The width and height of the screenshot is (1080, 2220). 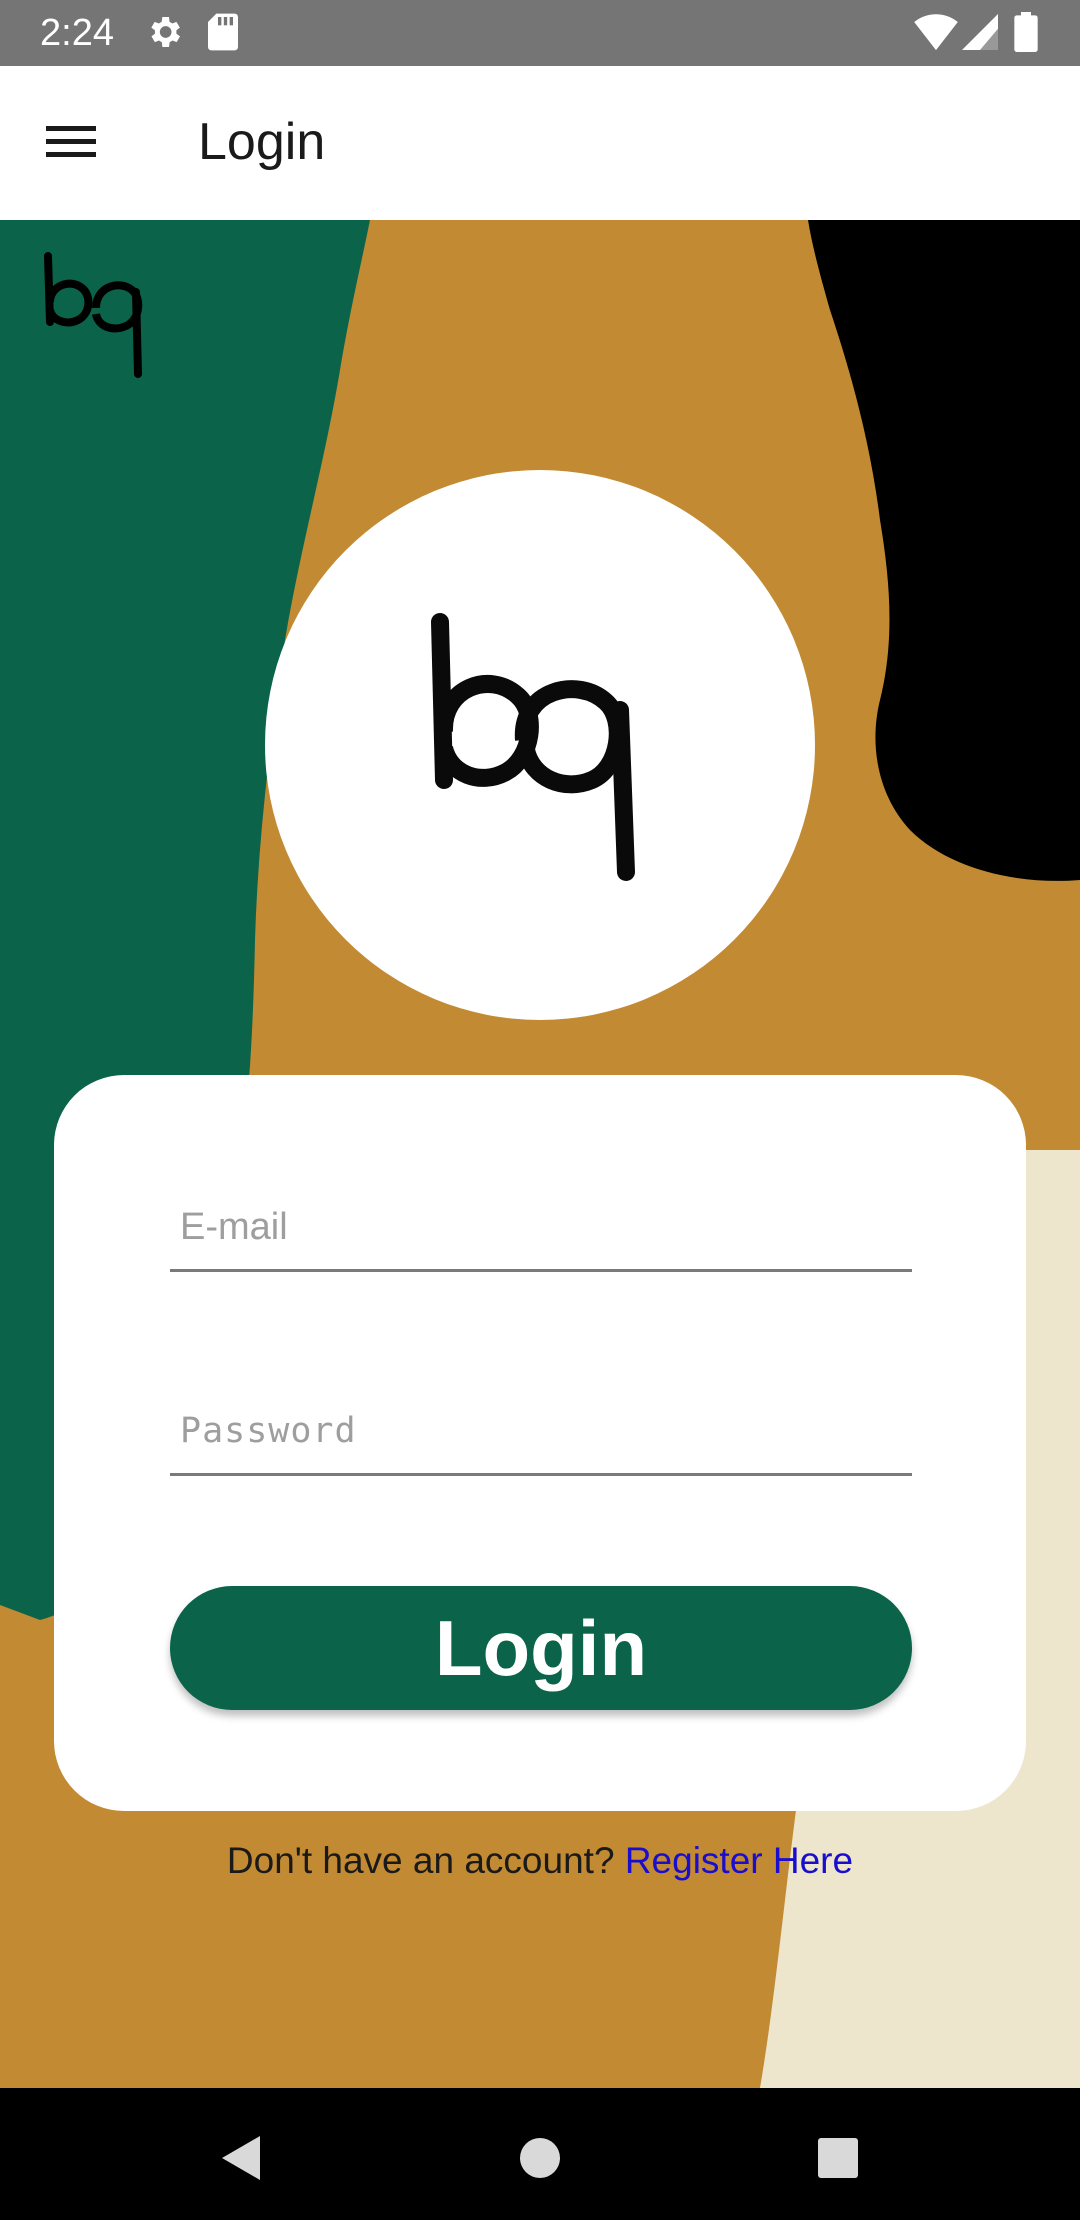 What do you see at coordinates (1026, 32) in the screenshot?
I see `battery-icon` at bounding box center [1026, 32].